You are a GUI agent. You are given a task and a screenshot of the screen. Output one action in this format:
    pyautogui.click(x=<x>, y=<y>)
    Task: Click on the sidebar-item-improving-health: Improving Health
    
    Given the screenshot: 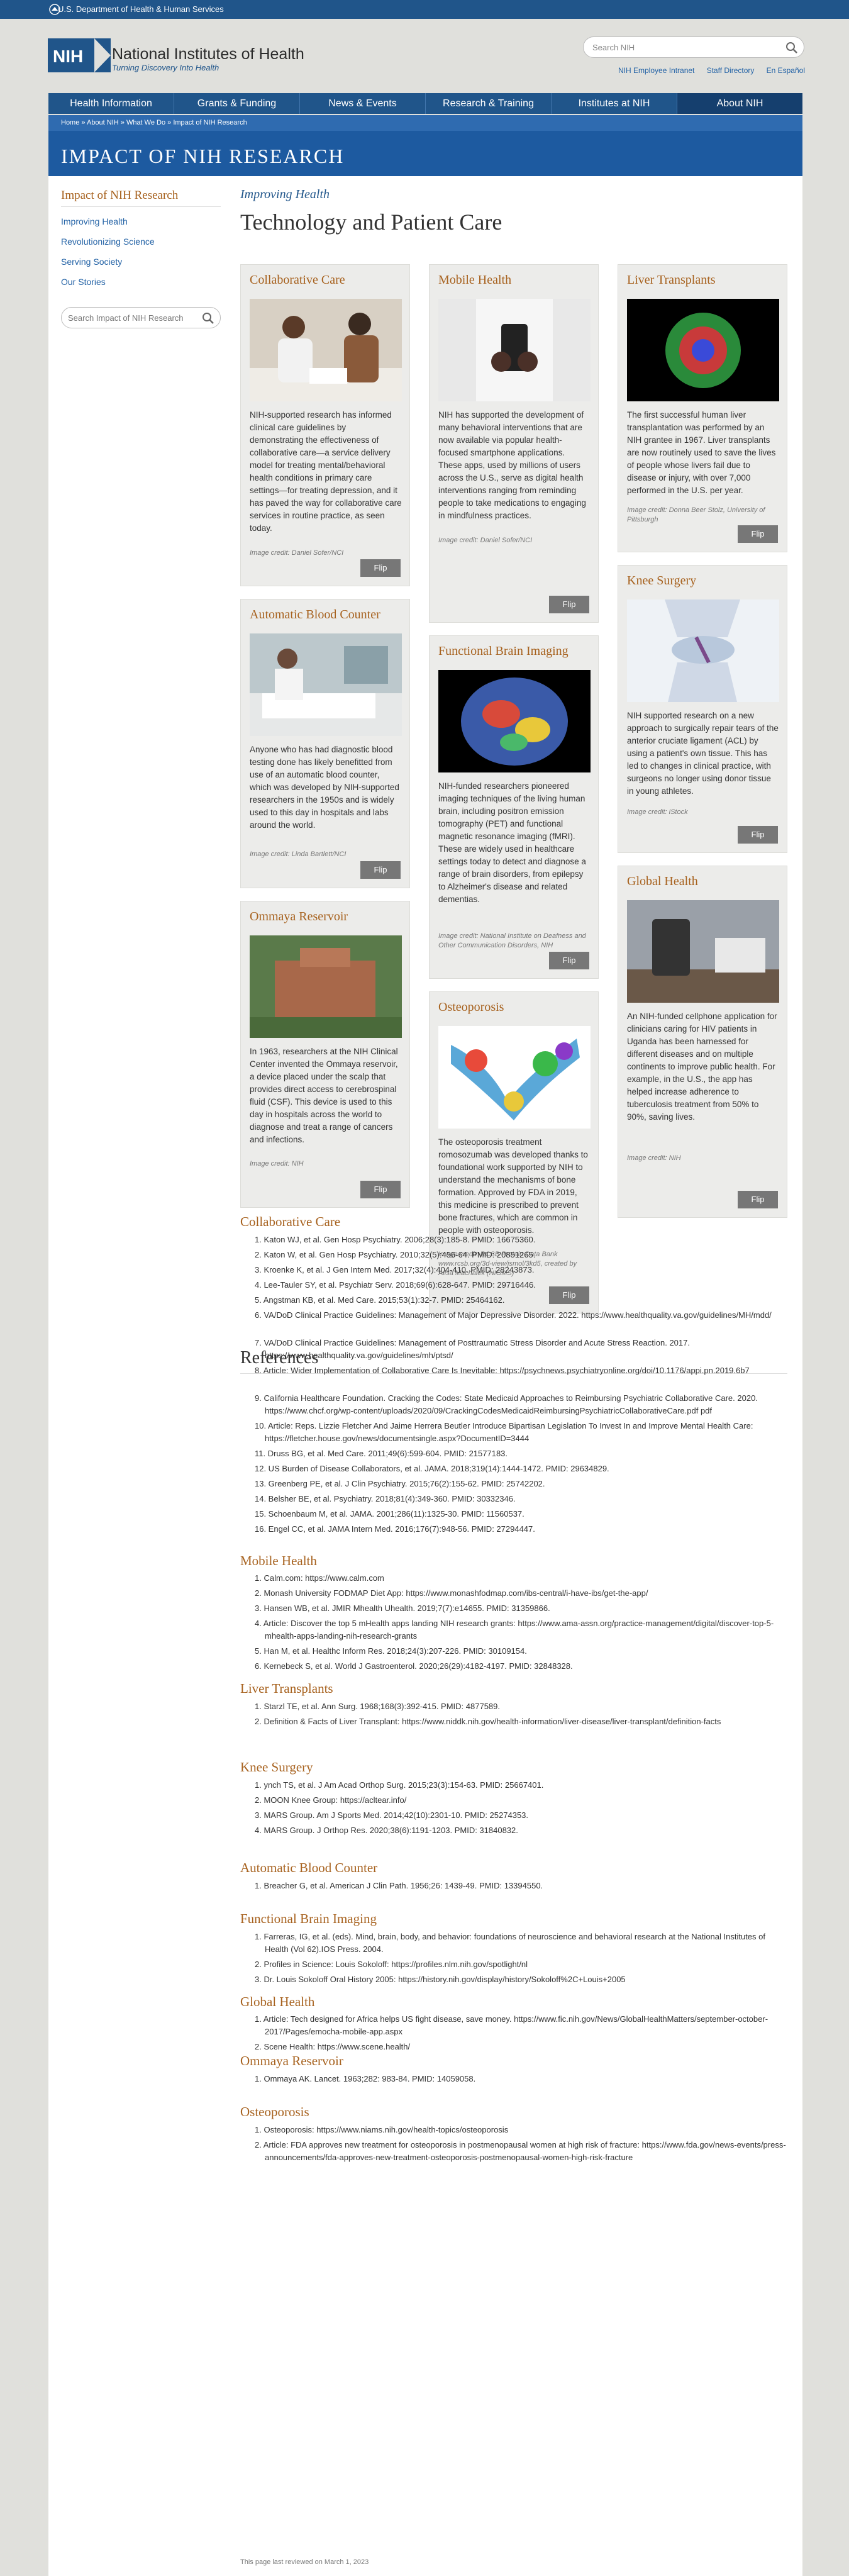 What is the action you would take?
    pyautogui.click(x=94, y=221)
    